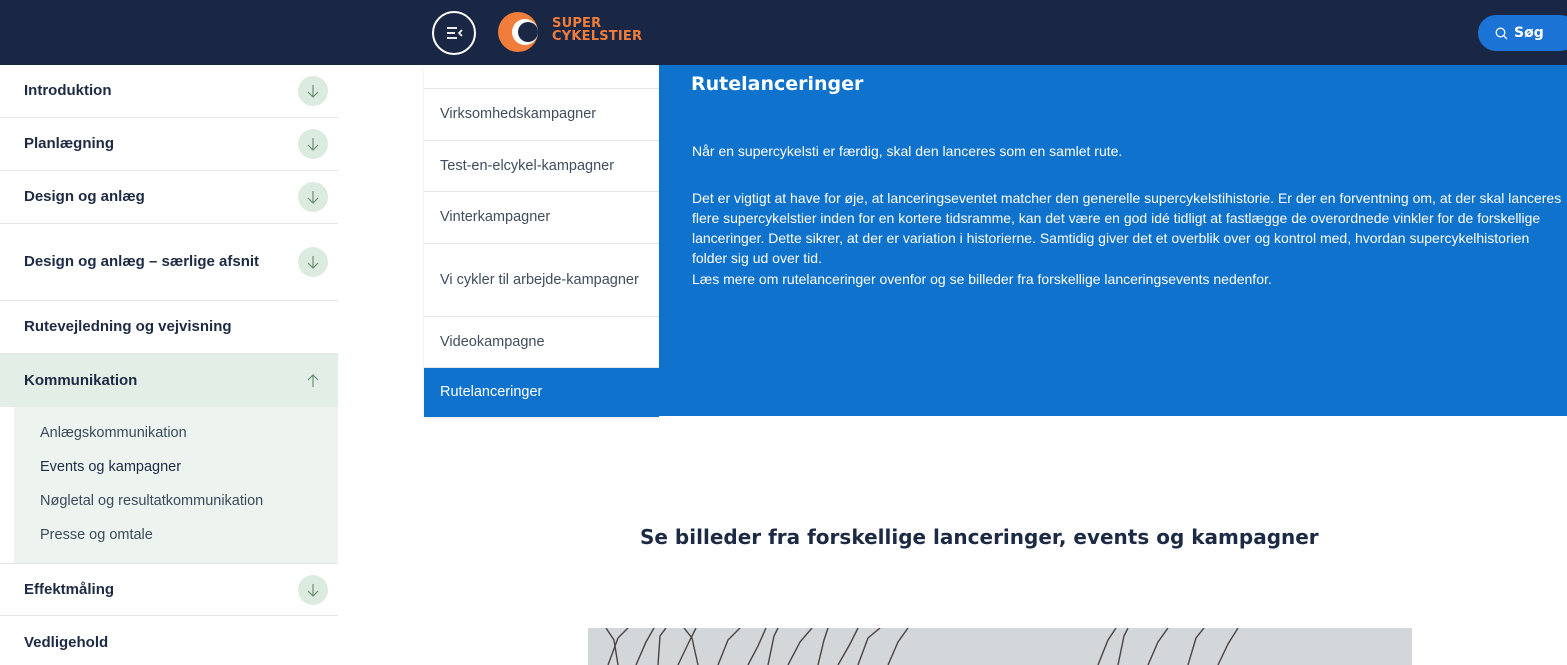 This screenshot has width=1567, height=665. I want to click on sidebar-item-label: Kommunikation, so click(81, 380).